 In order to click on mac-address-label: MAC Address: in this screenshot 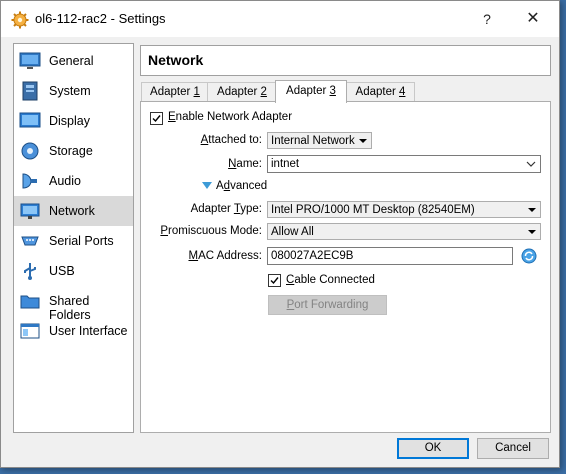, I will do `click(225, 256)`.